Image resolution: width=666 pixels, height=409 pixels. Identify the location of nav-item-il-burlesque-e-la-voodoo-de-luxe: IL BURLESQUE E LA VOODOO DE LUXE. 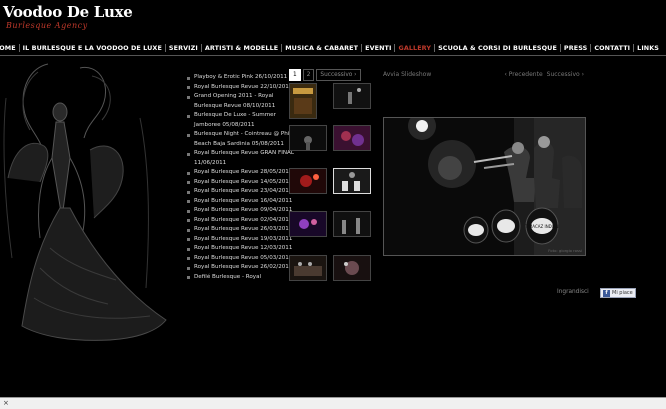
(92, 48).